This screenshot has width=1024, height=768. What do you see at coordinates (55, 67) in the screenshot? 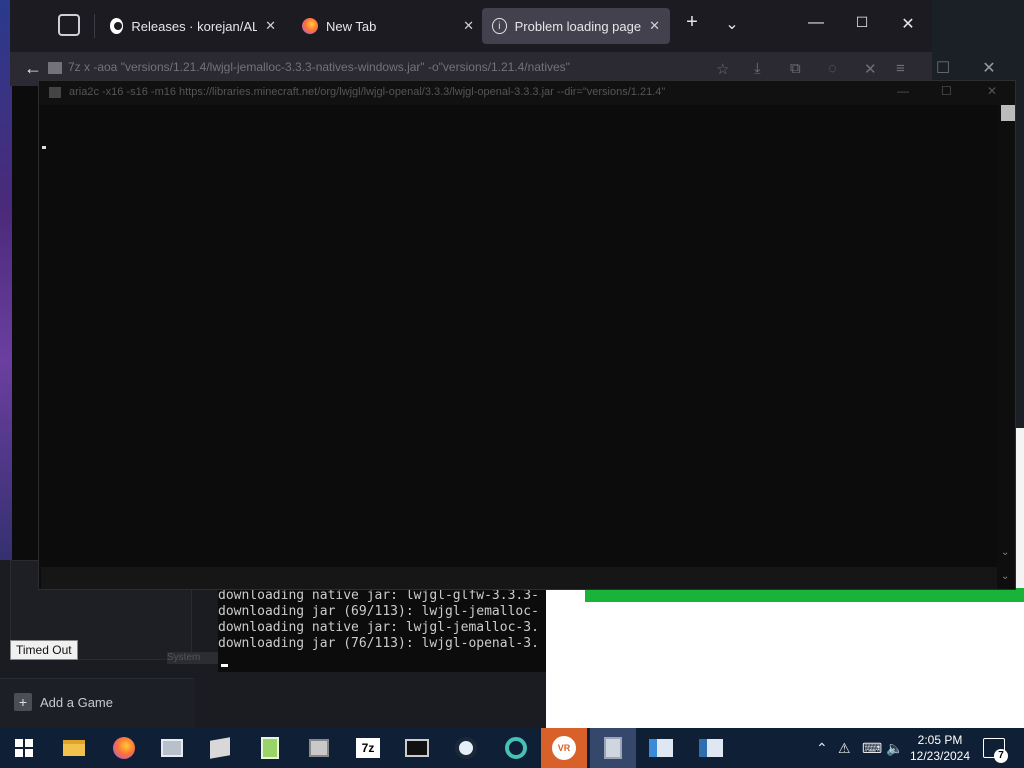
I see `console-icon` at bounding box center [55, 67].